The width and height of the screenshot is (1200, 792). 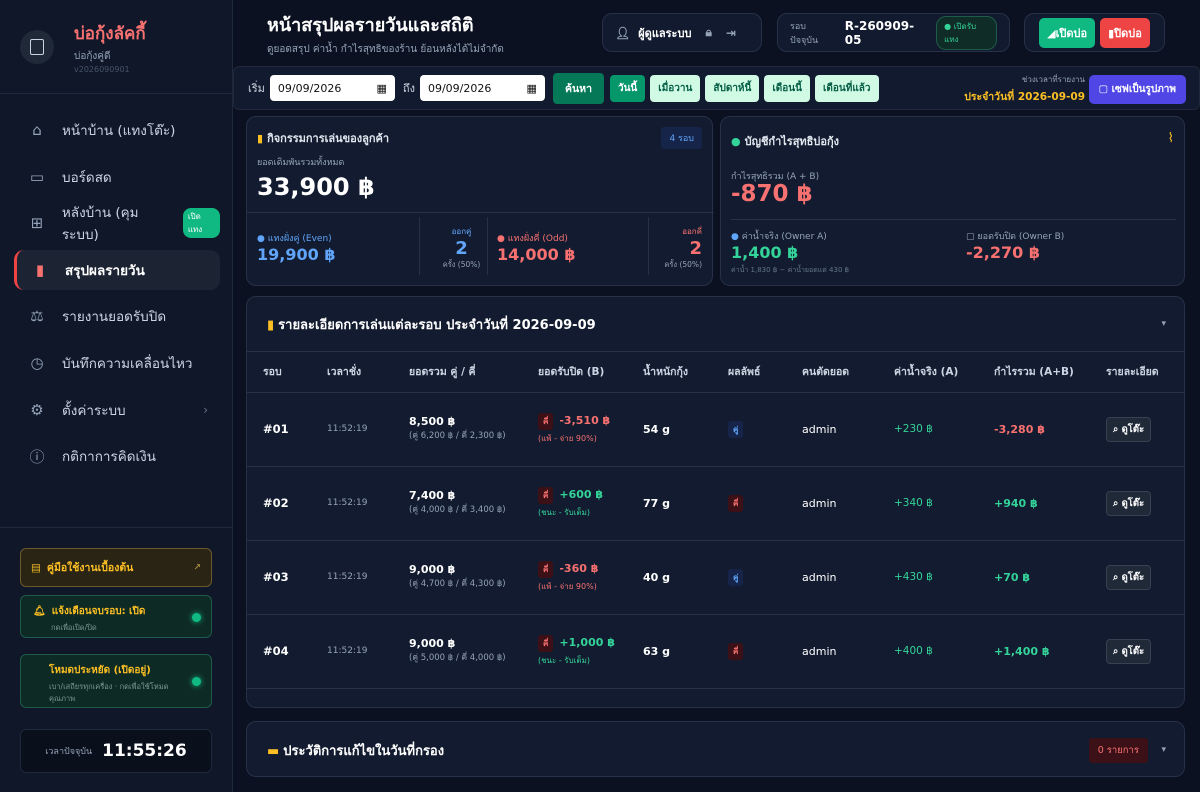 What do you see at coordinates (102, 69) in the screenshot?
I see `brand-version: v2026090901` at bounding box center [102, 69].